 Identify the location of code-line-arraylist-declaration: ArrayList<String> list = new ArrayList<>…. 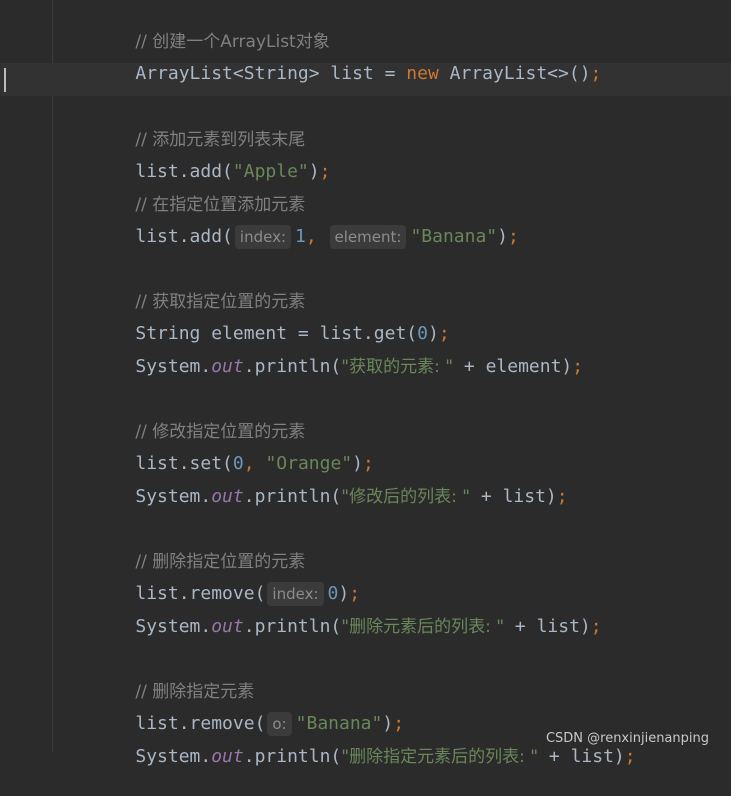
(346, 59).